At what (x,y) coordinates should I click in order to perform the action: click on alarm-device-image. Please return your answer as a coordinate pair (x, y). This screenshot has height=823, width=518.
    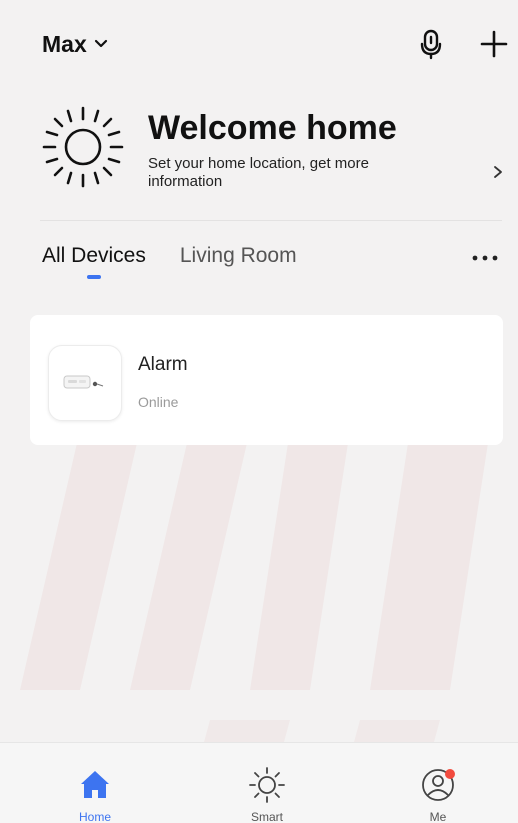
    Looking at the image, I should click on (83, 382).